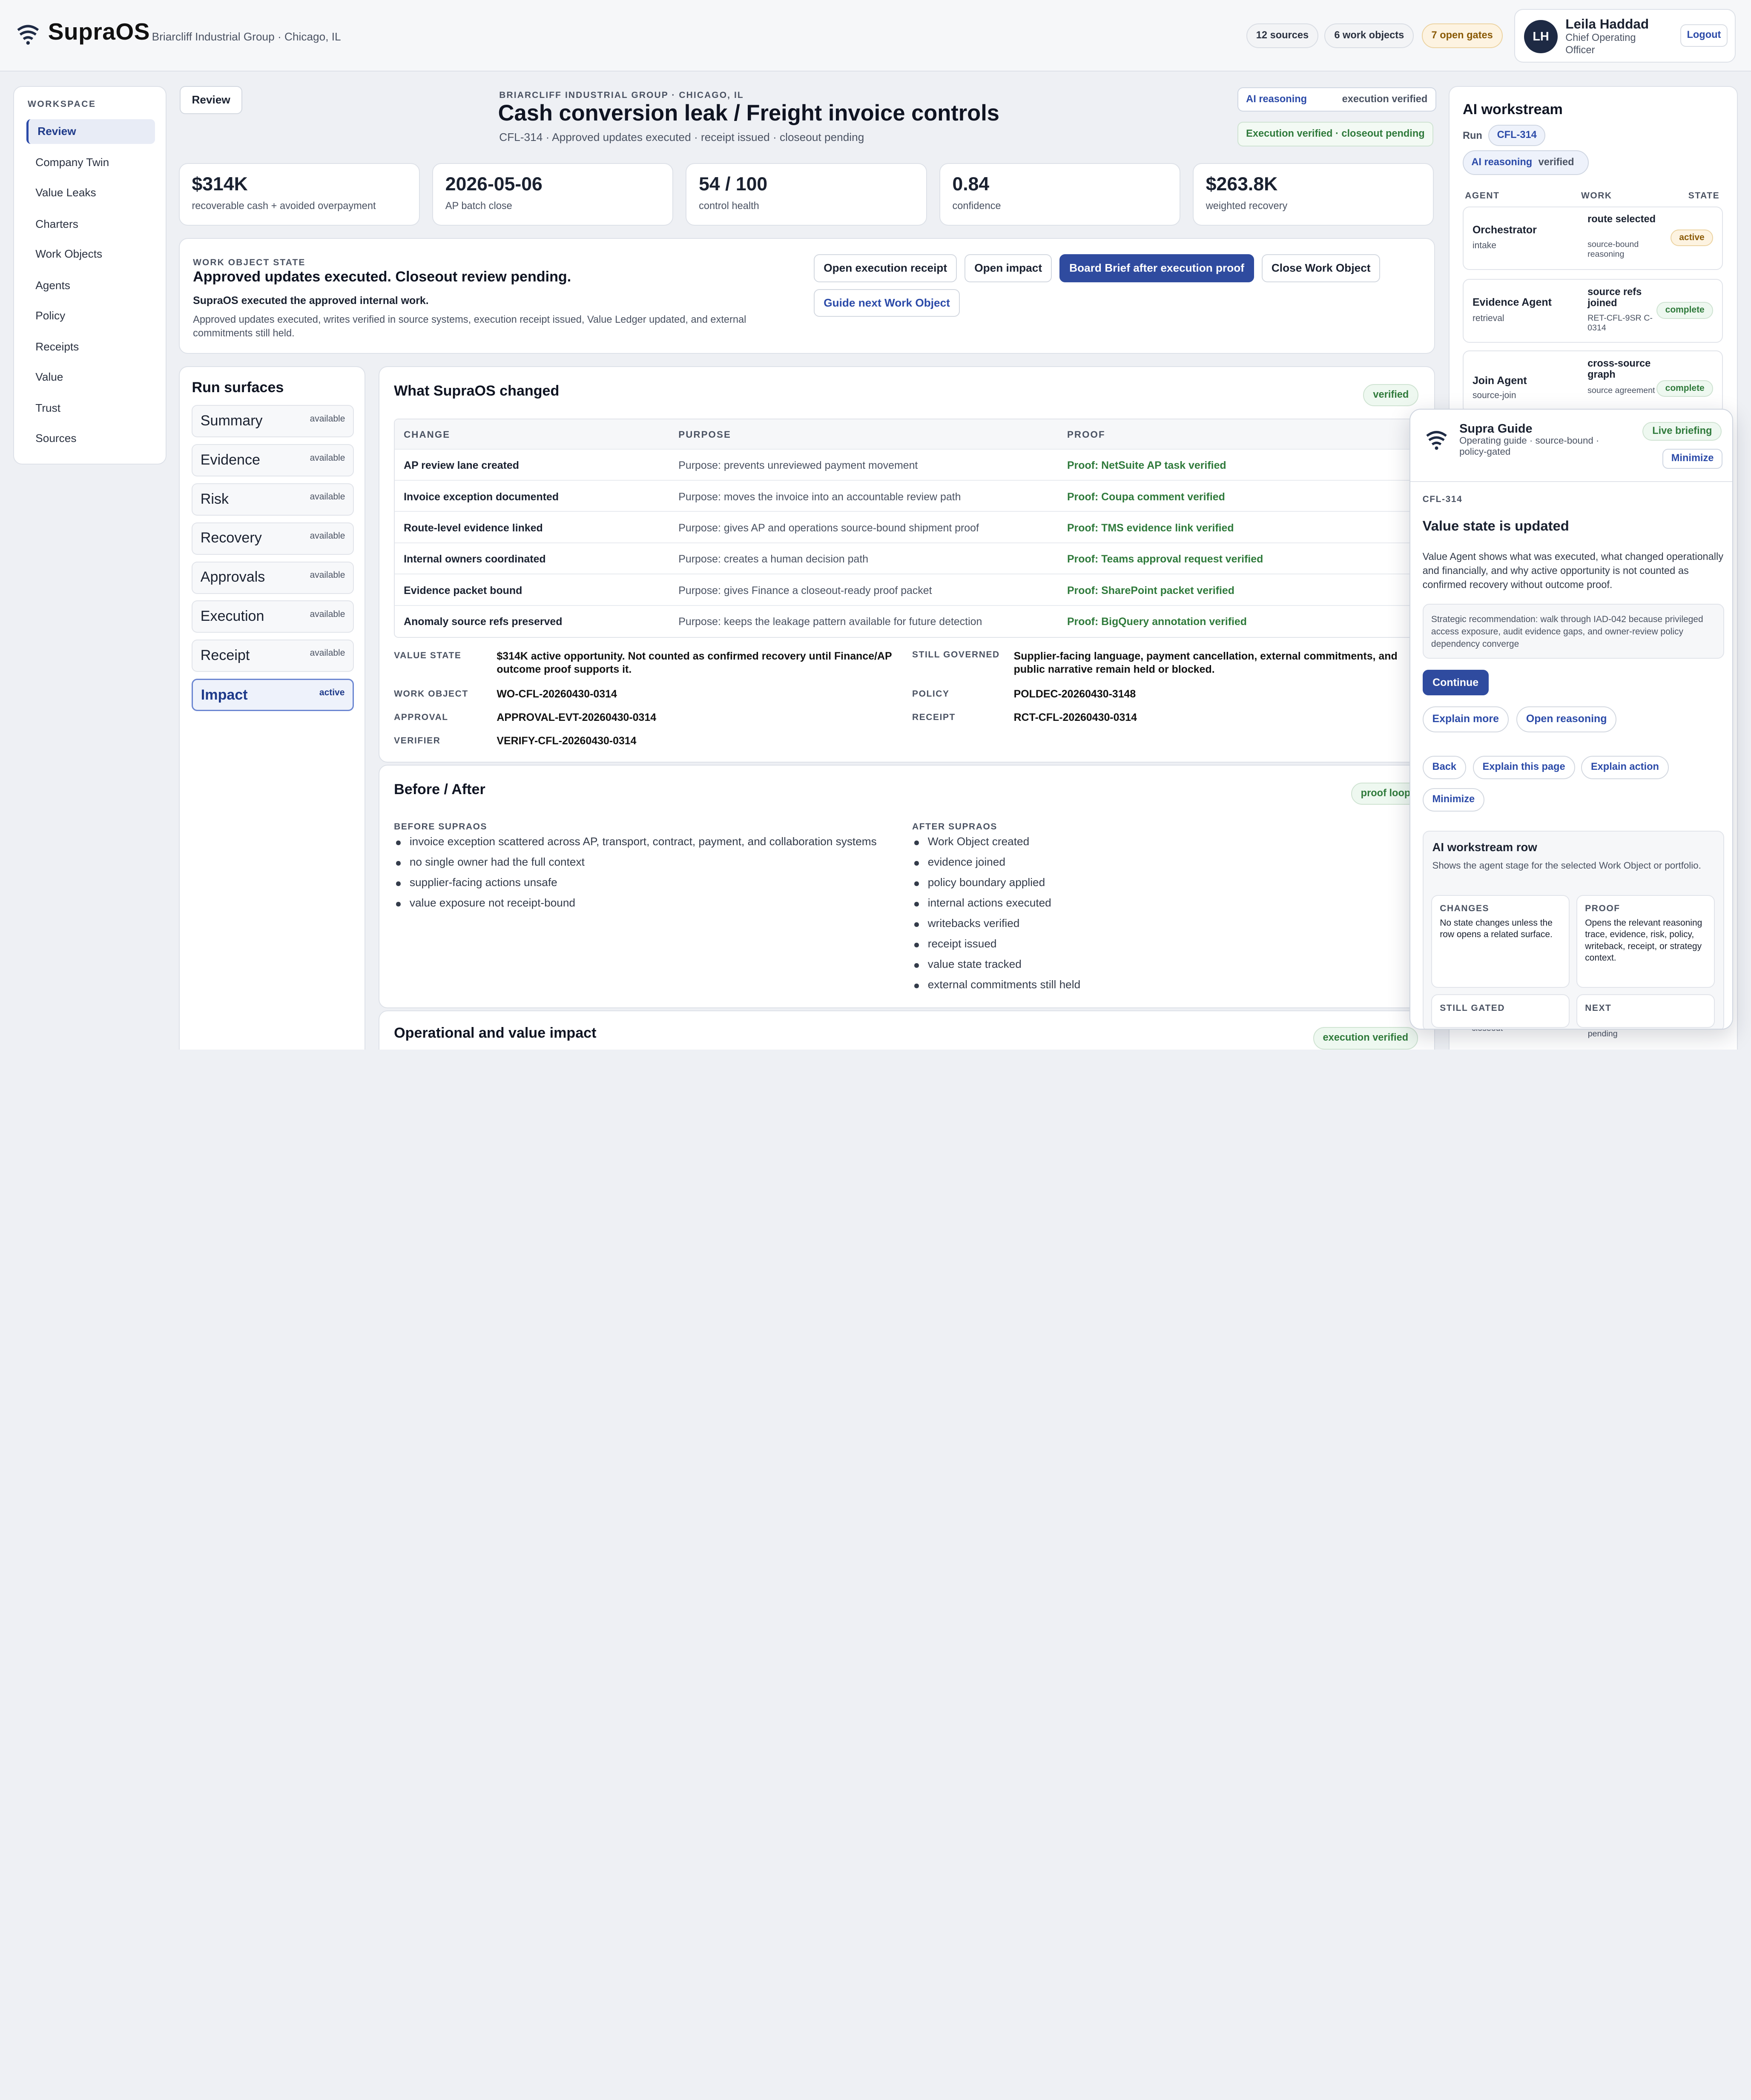  Describe the element at coordinates (91, 285) in the screenshot. I see `sidebar-item-agents: Agents` at that location.